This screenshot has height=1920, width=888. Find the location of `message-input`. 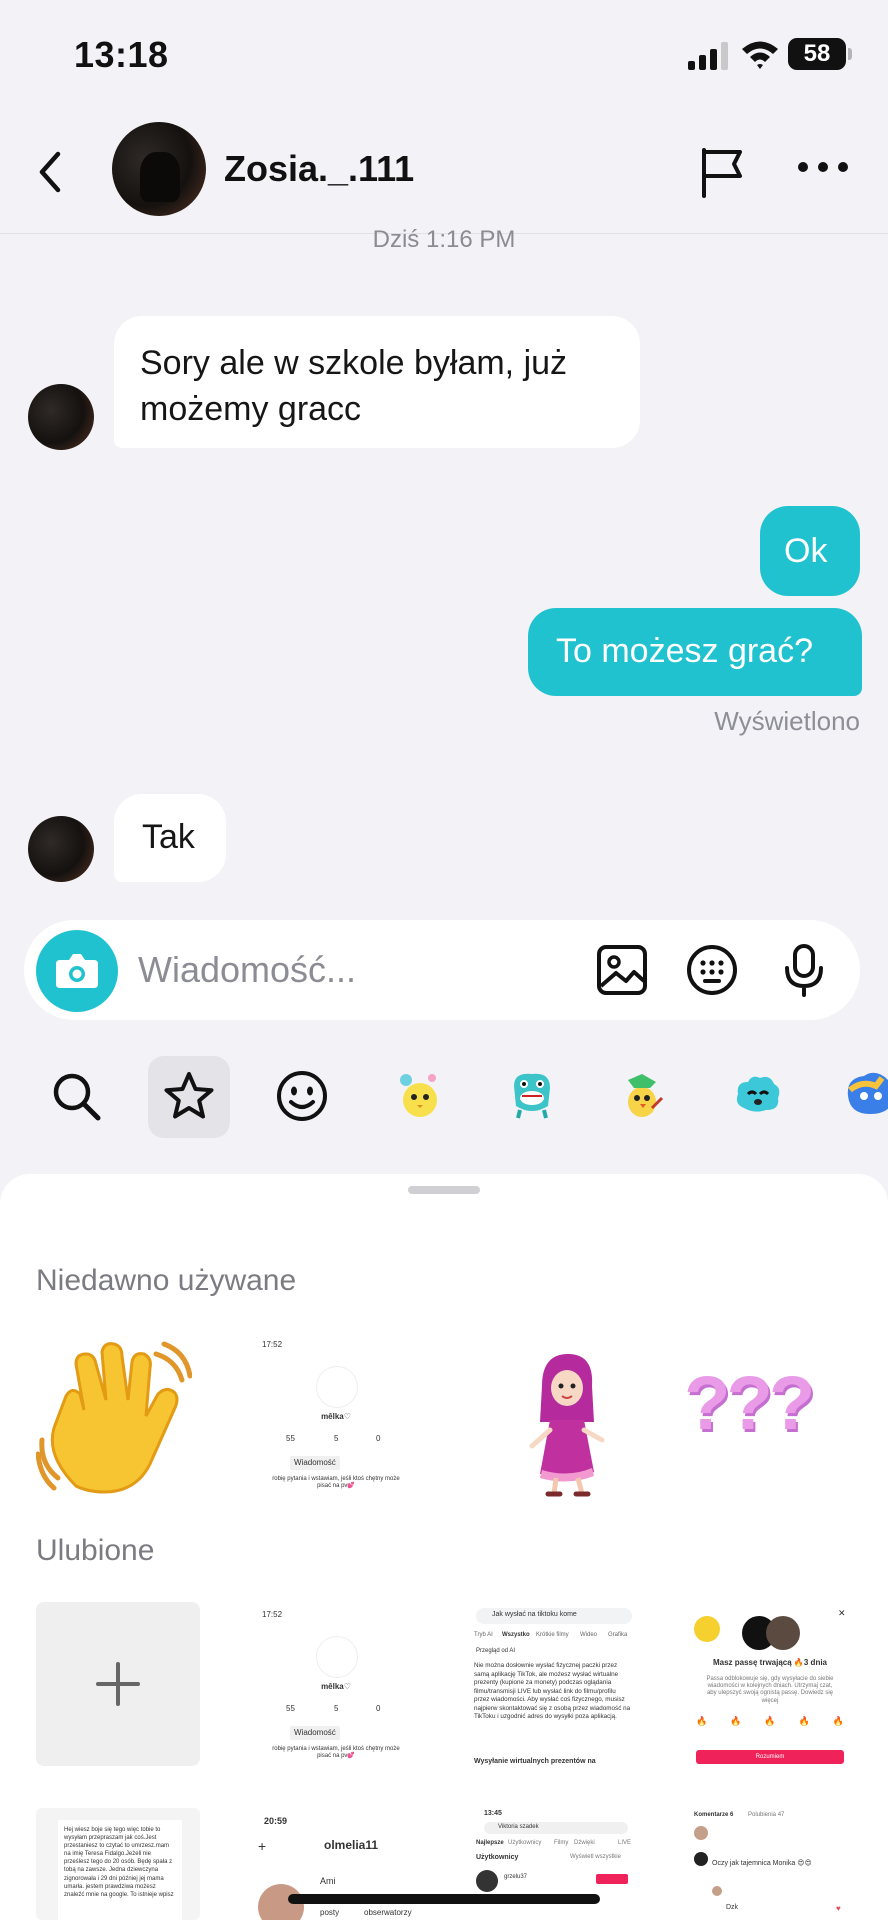

message-input is located at coordinates (358, 970).